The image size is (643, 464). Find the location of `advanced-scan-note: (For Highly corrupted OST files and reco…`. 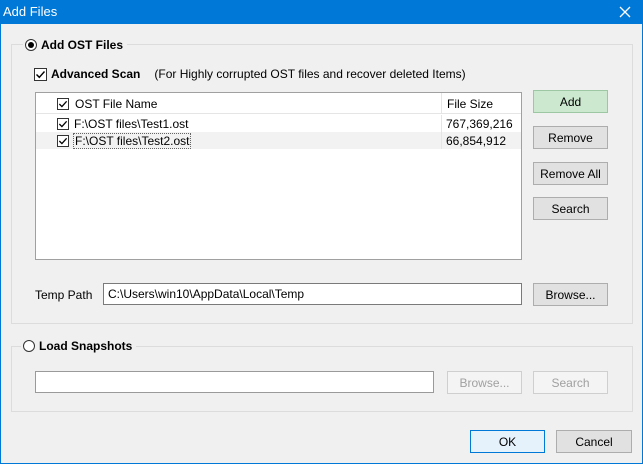

advanced-scan-note: (For Highly corrupted OST files and reco… is located at coordinates (310, 74).